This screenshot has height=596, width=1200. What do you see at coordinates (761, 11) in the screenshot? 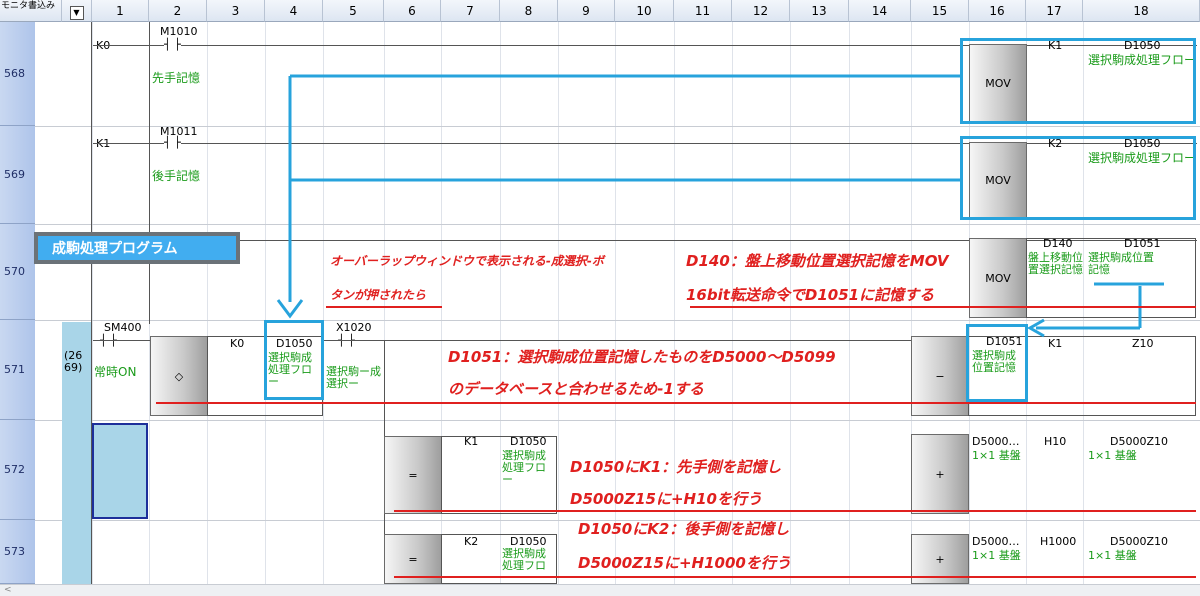
I see `column-header: 12` at bounding box center [761, 11].